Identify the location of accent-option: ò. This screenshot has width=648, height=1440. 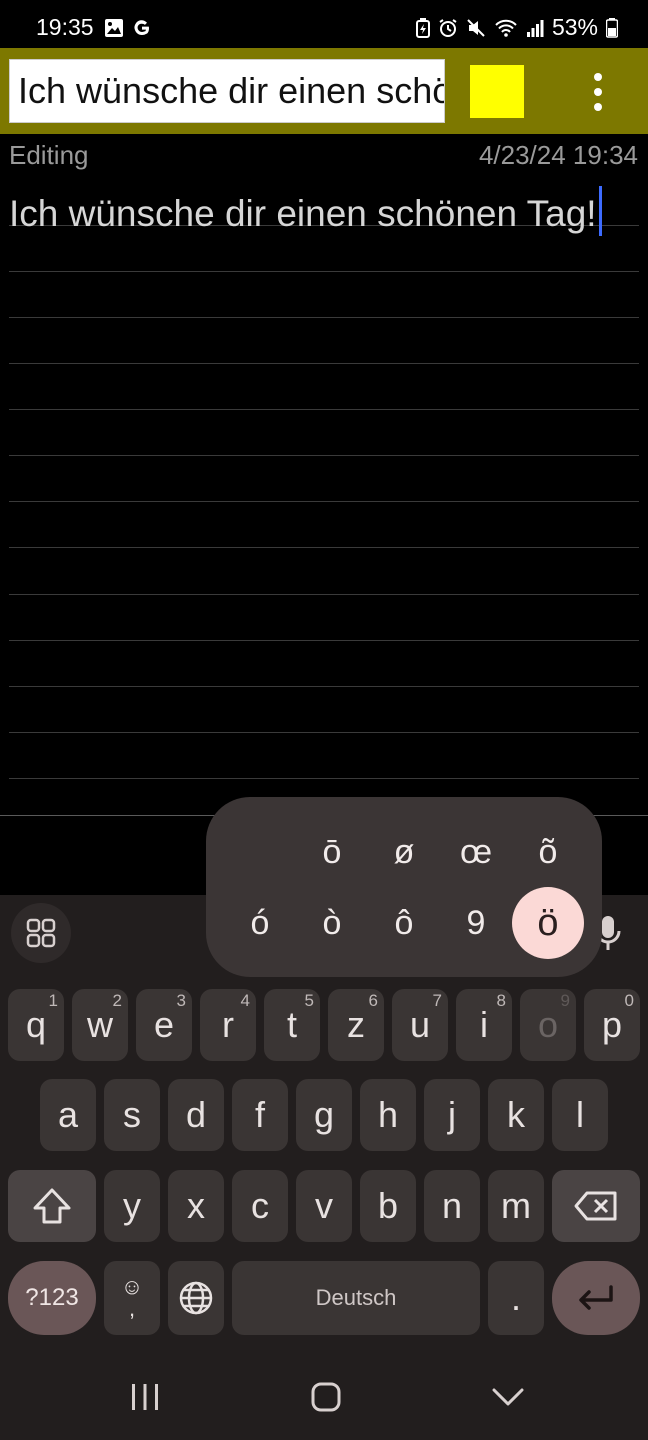
(332, 923).